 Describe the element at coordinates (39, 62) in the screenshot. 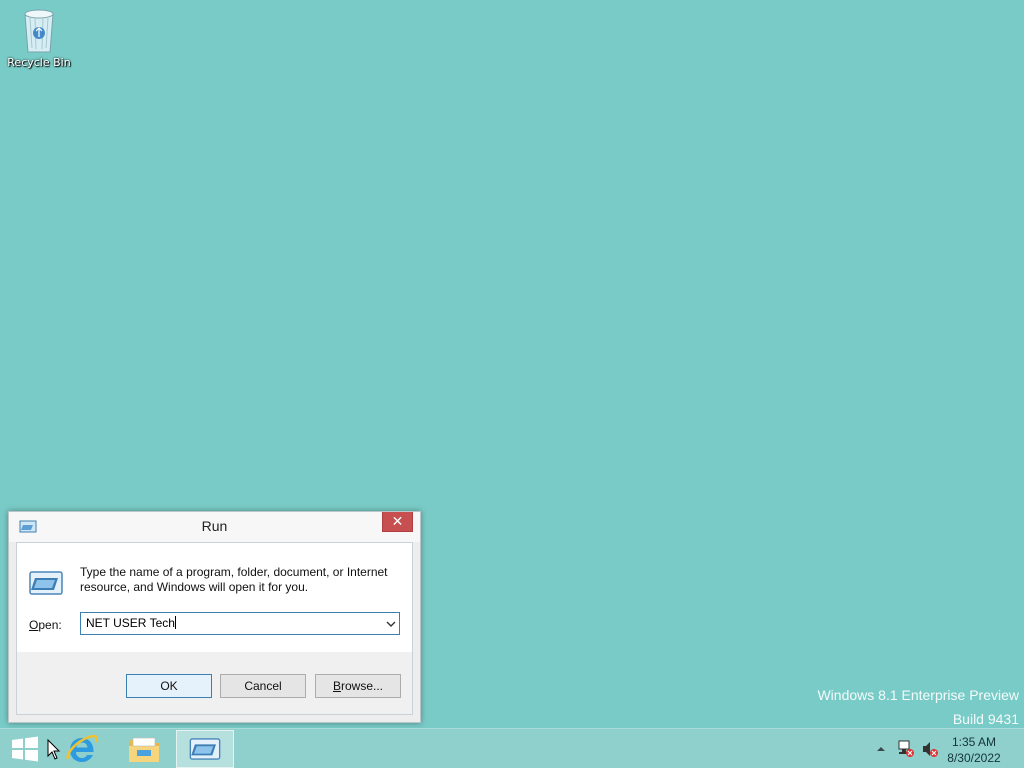

I see `desktop-icon-label: Recycle Bin` at that location.